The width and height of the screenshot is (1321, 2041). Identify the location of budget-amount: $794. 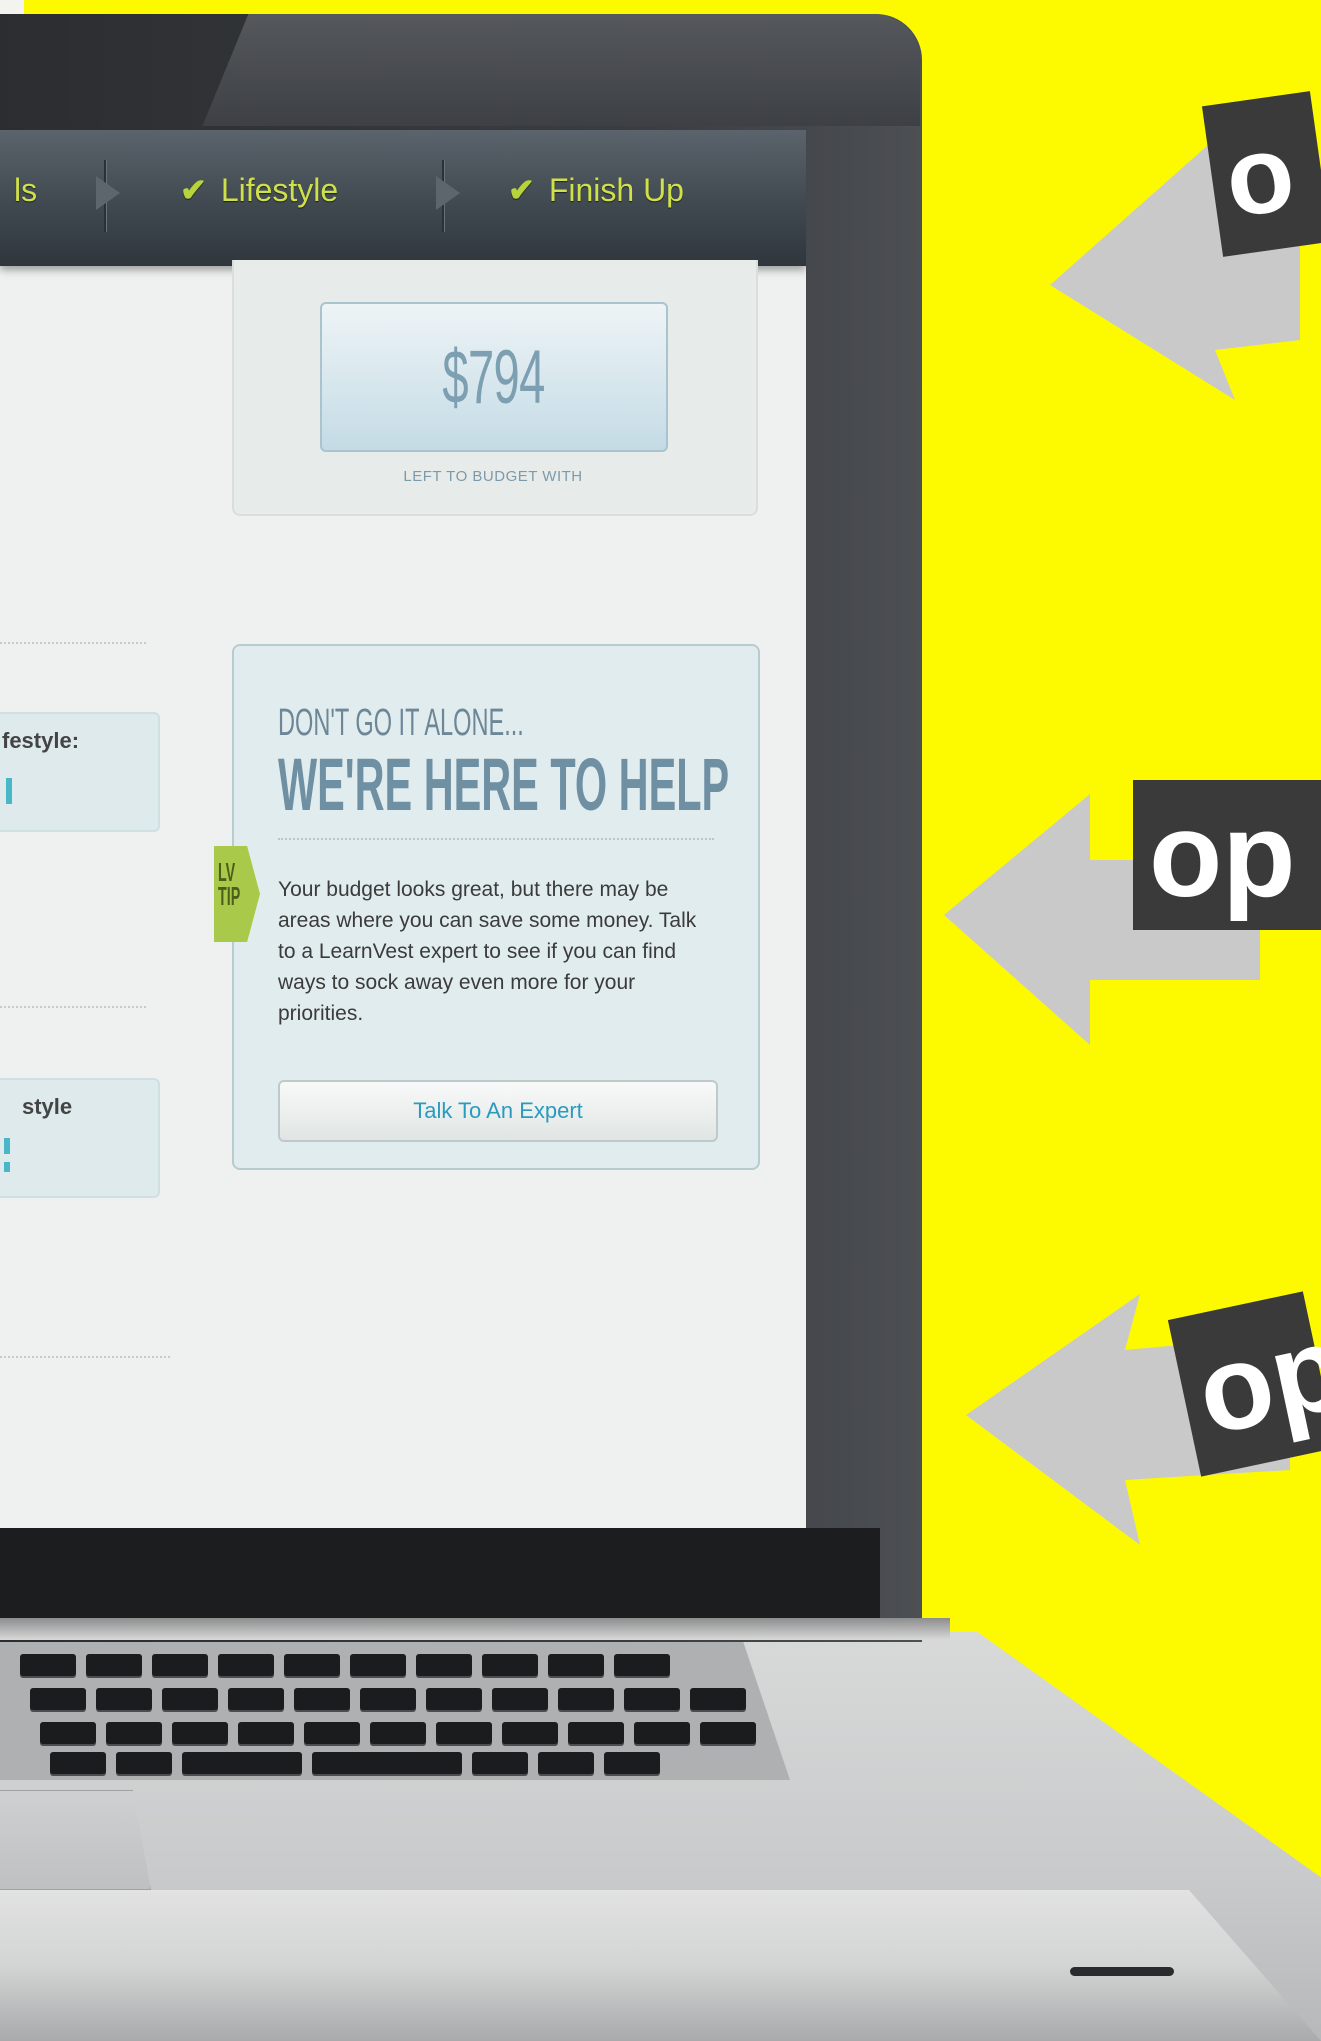
(494, 377).